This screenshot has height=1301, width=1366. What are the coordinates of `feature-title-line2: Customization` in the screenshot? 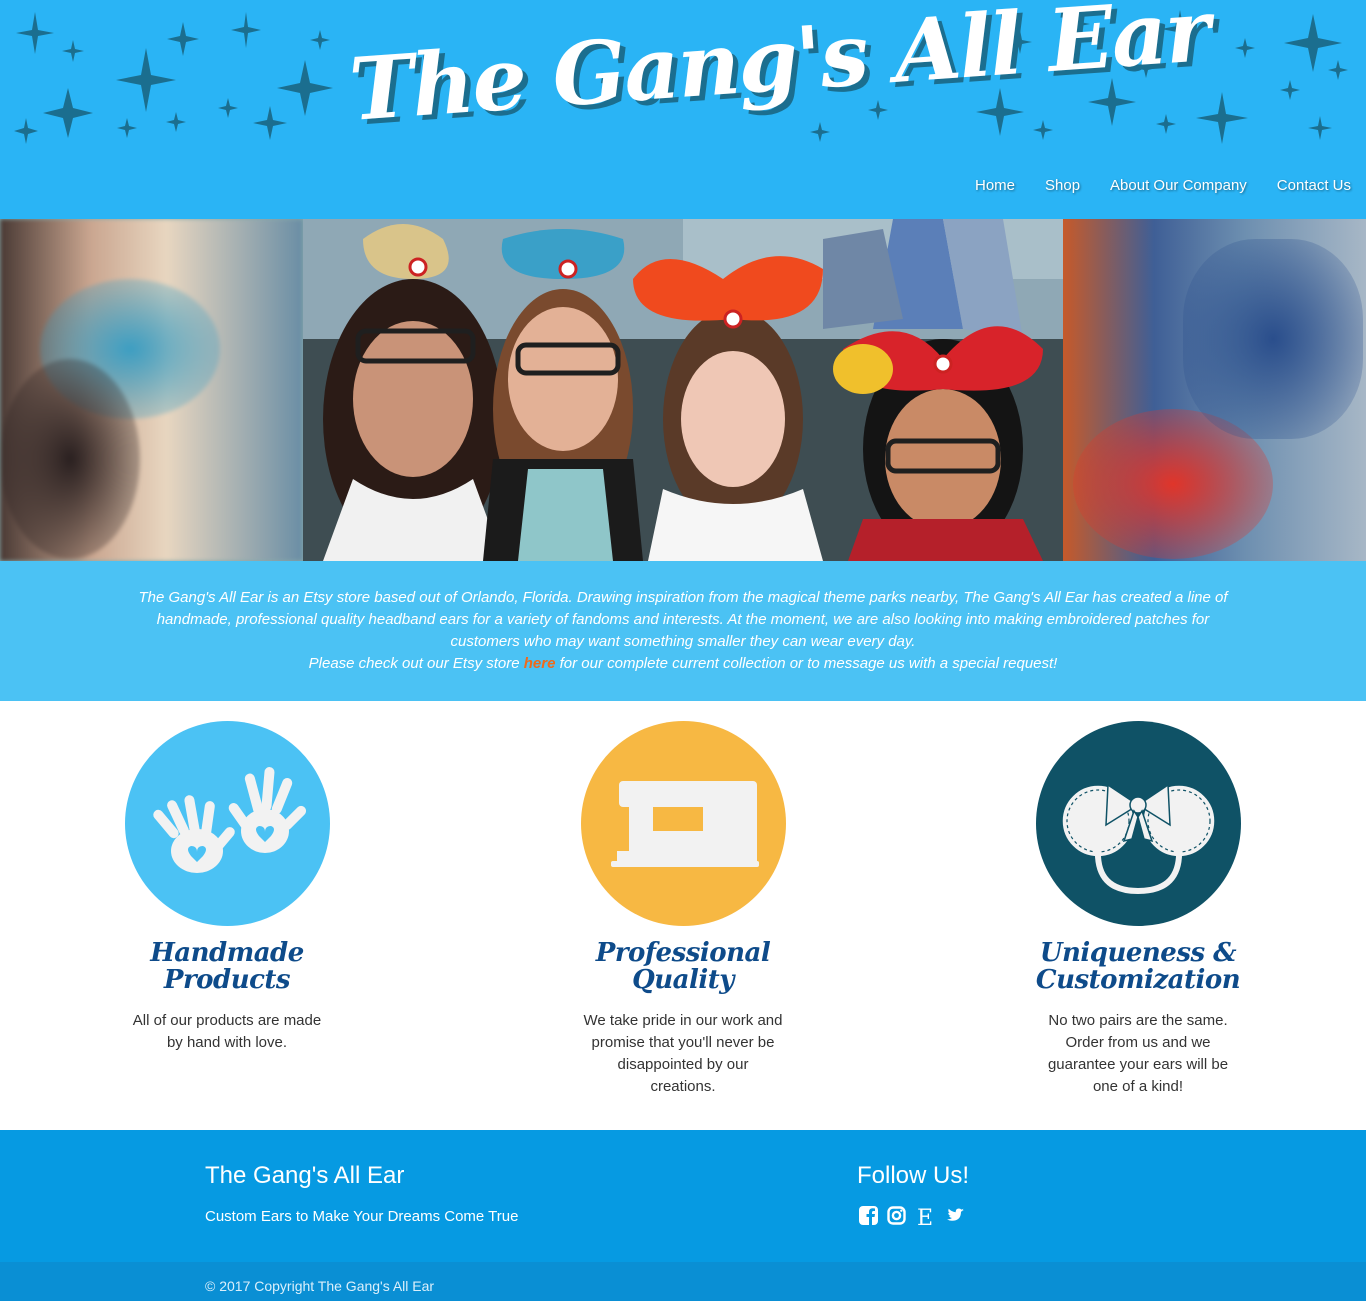 It's located at (1138, 980).